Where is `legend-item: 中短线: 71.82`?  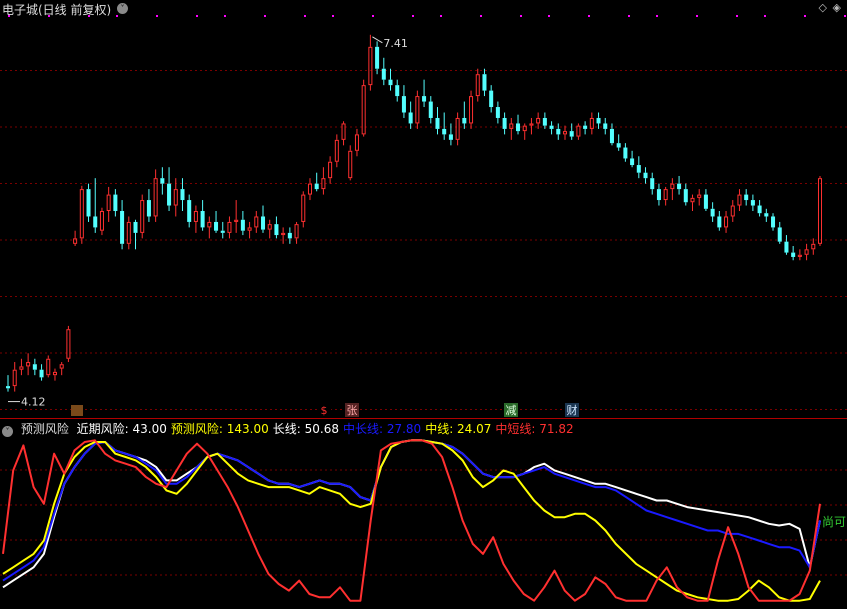
legend-item: 中短线: 71.82 is located at coordinates (534, 429).